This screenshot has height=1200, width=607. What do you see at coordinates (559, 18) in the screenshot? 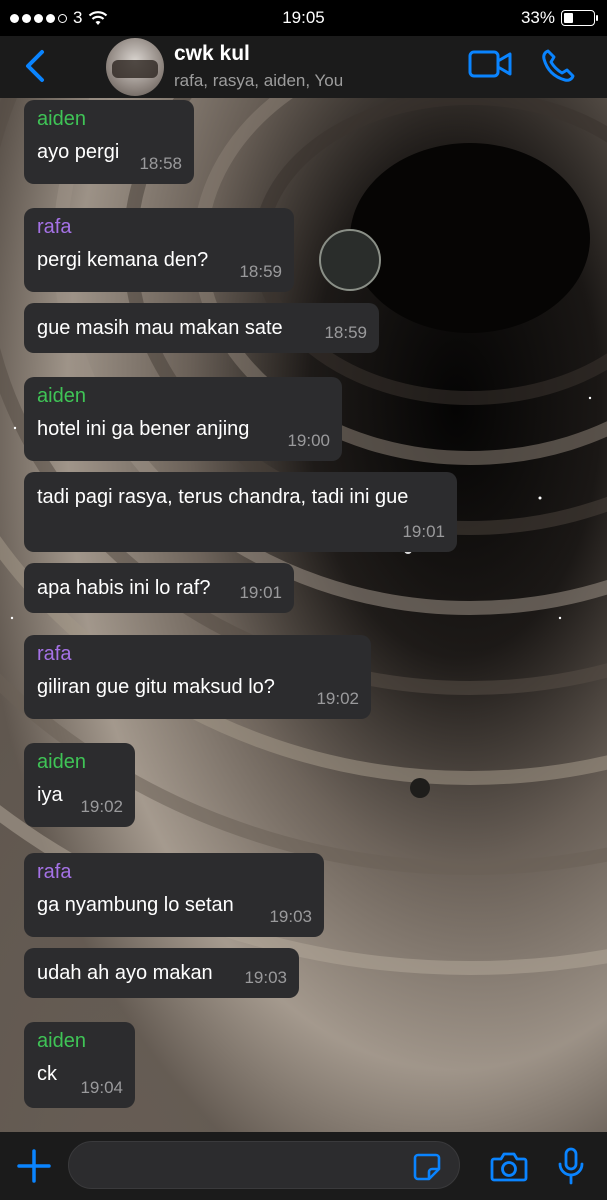
I see `battery-area: 33%` at bounding box center [559, 18].